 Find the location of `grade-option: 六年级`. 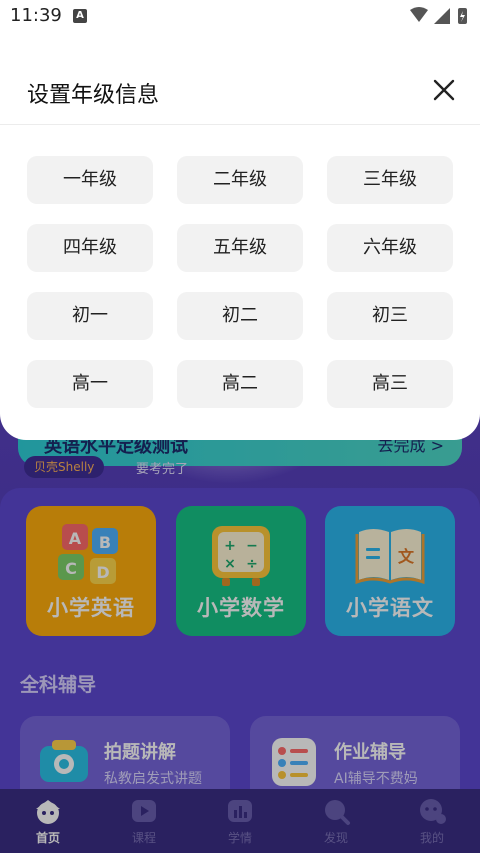

grade-option: 六年级 is located at coordinates (390, 248).